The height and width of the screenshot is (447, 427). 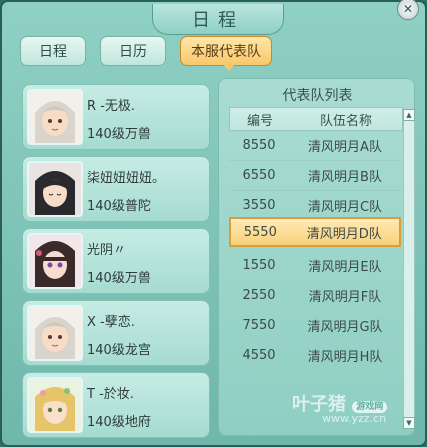 I want to click on team-name: 清风明月C队, so click(x=345, y=207).